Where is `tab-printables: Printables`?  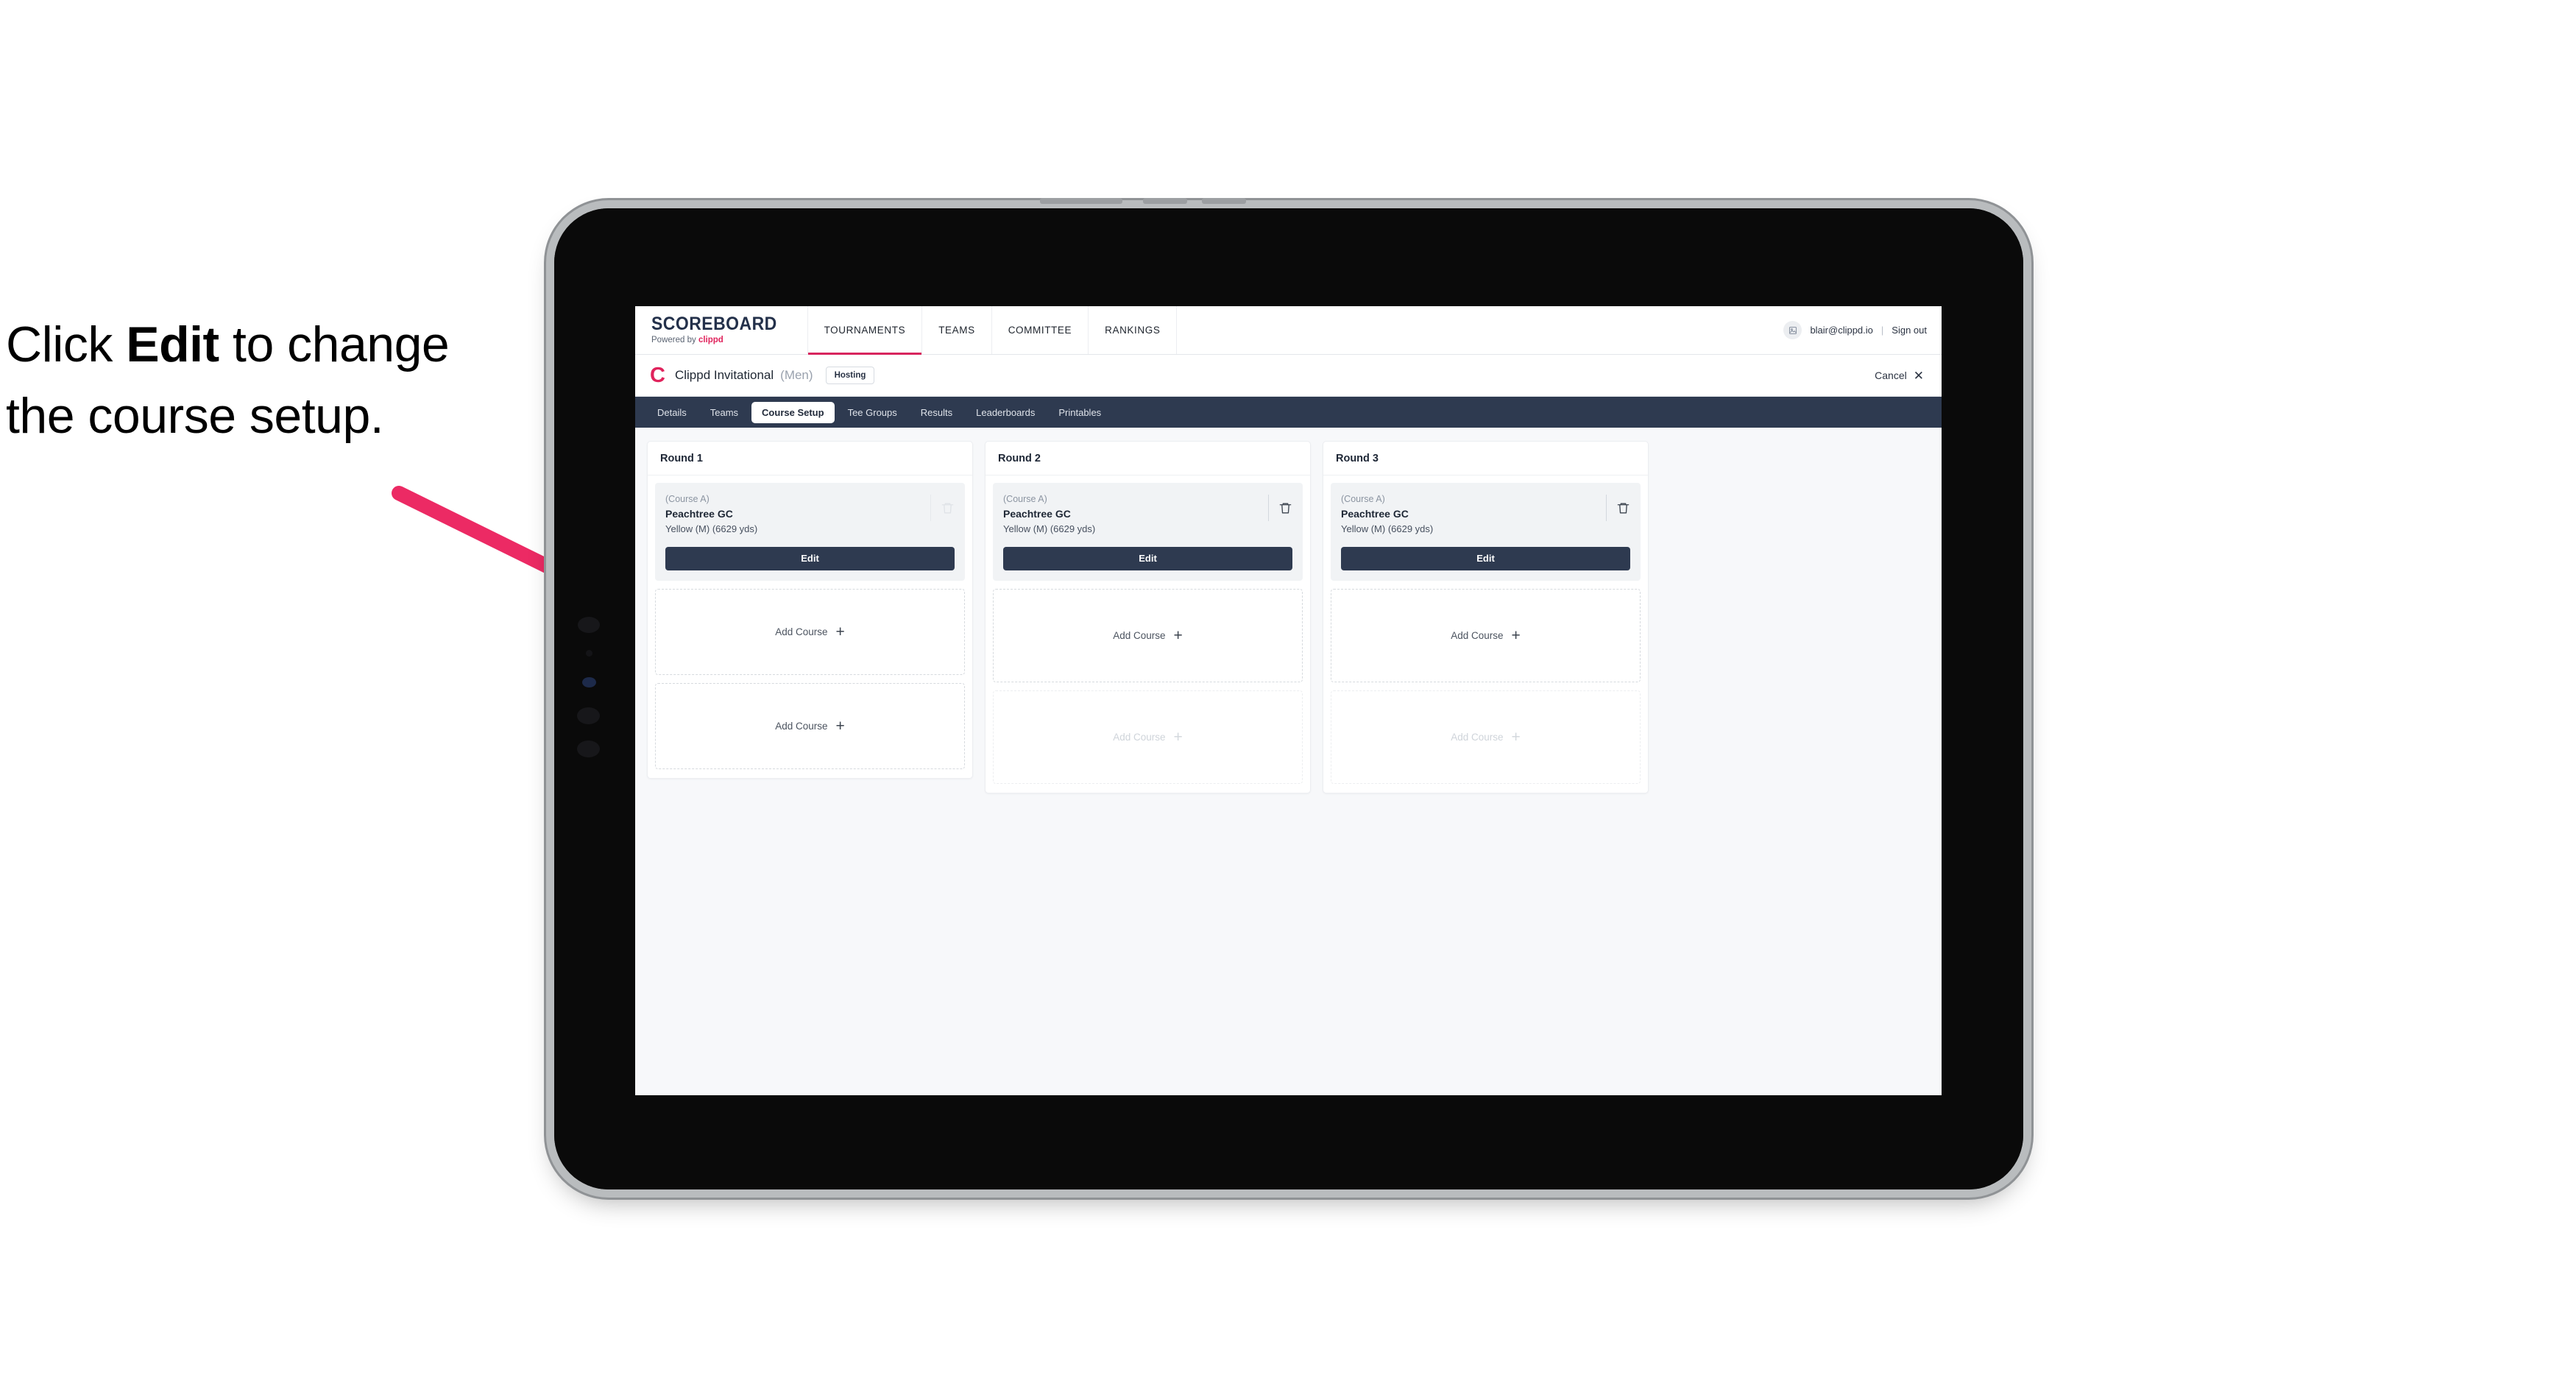 tab-printables: Printables is located at coordinates (1079, 412).